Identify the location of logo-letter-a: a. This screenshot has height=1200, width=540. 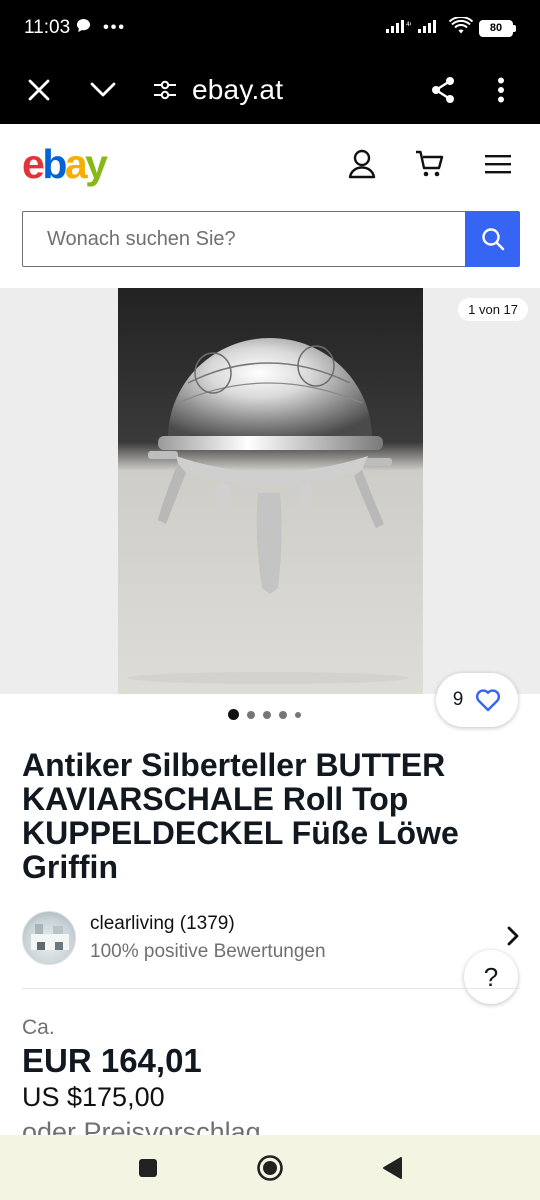
(76, 163).